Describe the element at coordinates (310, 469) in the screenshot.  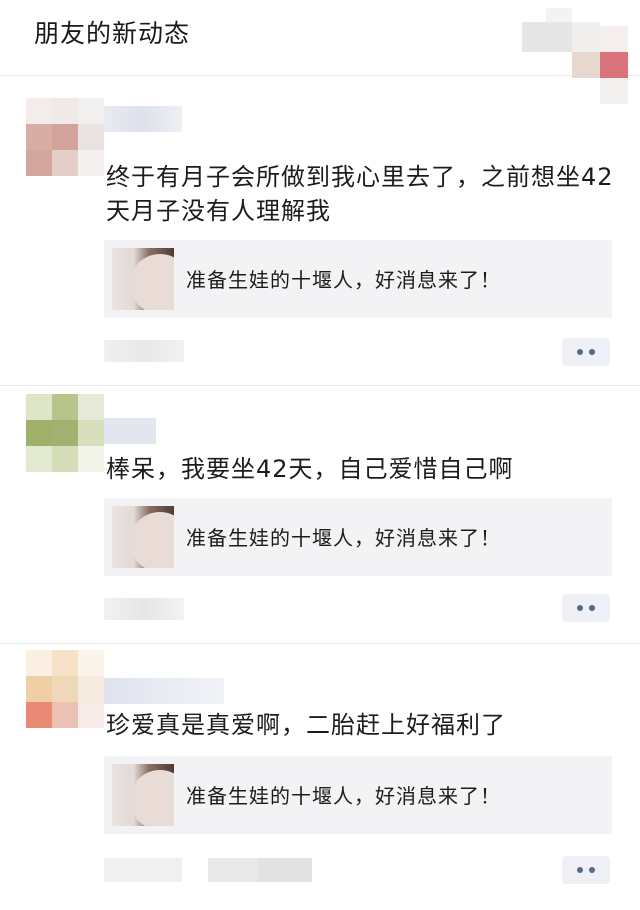
I see `post-text: 棒呆，我要坐42天，自己爱惜自己啊` at that location.